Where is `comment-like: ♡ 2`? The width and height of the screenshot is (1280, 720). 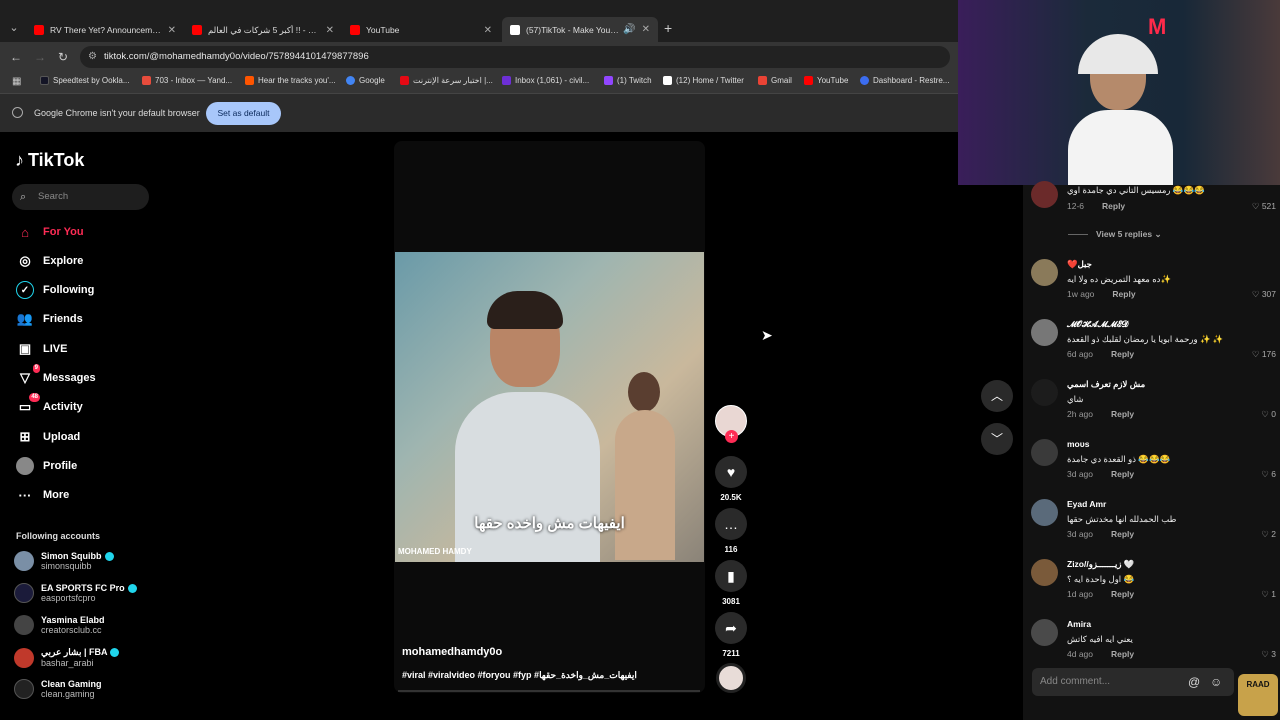
comment-like: ♡ 2 is located at coordinates (1268, 534).